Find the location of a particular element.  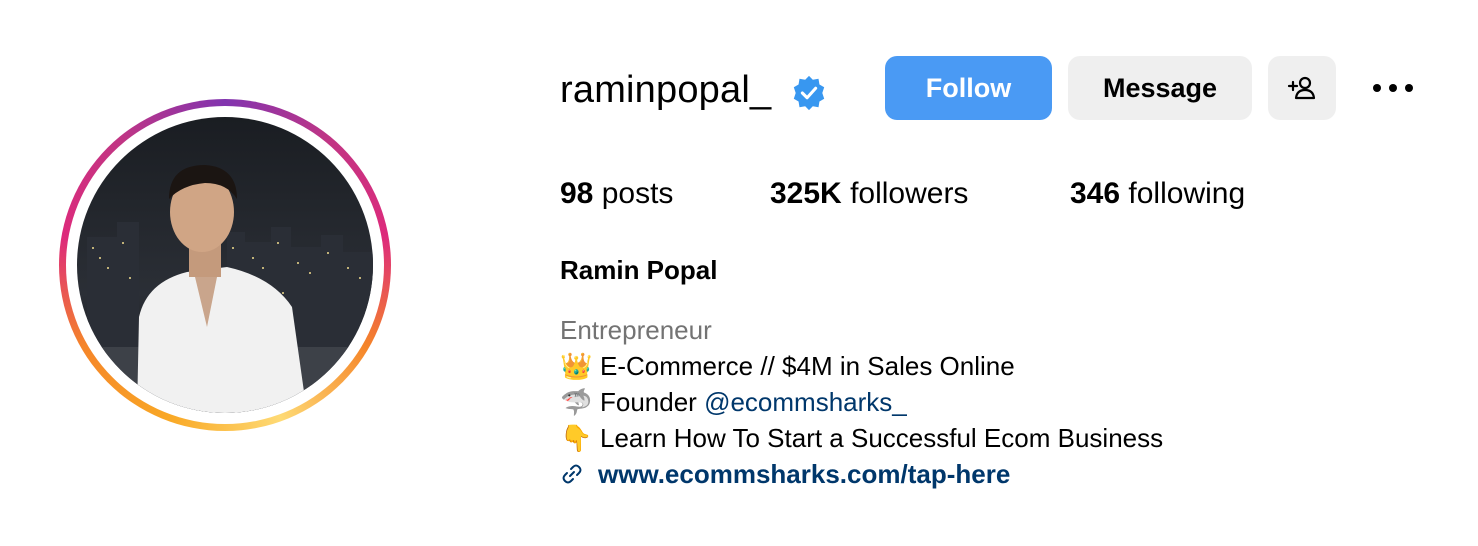

following-count: 346 is located at coordinates (1095, 193).